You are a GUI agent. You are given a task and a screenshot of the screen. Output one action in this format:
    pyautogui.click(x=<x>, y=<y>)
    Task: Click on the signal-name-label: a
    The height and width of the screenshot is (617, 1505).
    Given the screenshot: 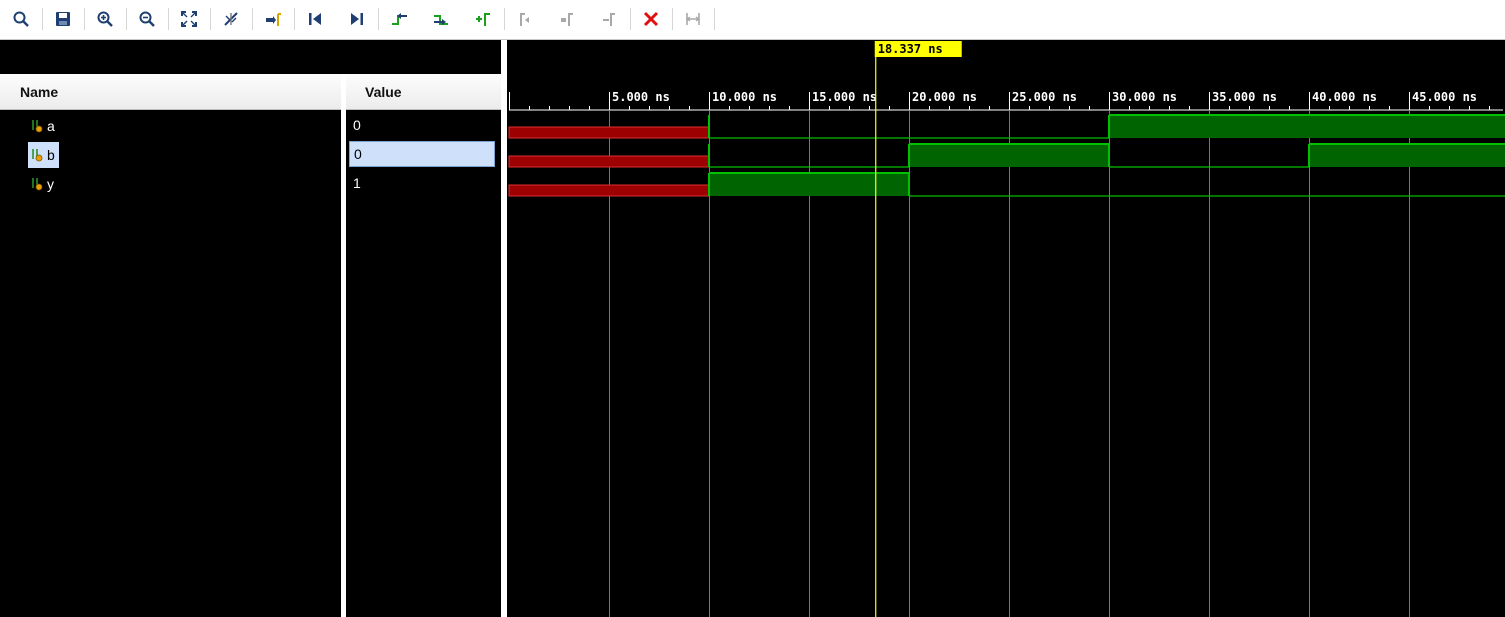 What is the action you would take?
    pyautogui.click(x=51, y=126)
    